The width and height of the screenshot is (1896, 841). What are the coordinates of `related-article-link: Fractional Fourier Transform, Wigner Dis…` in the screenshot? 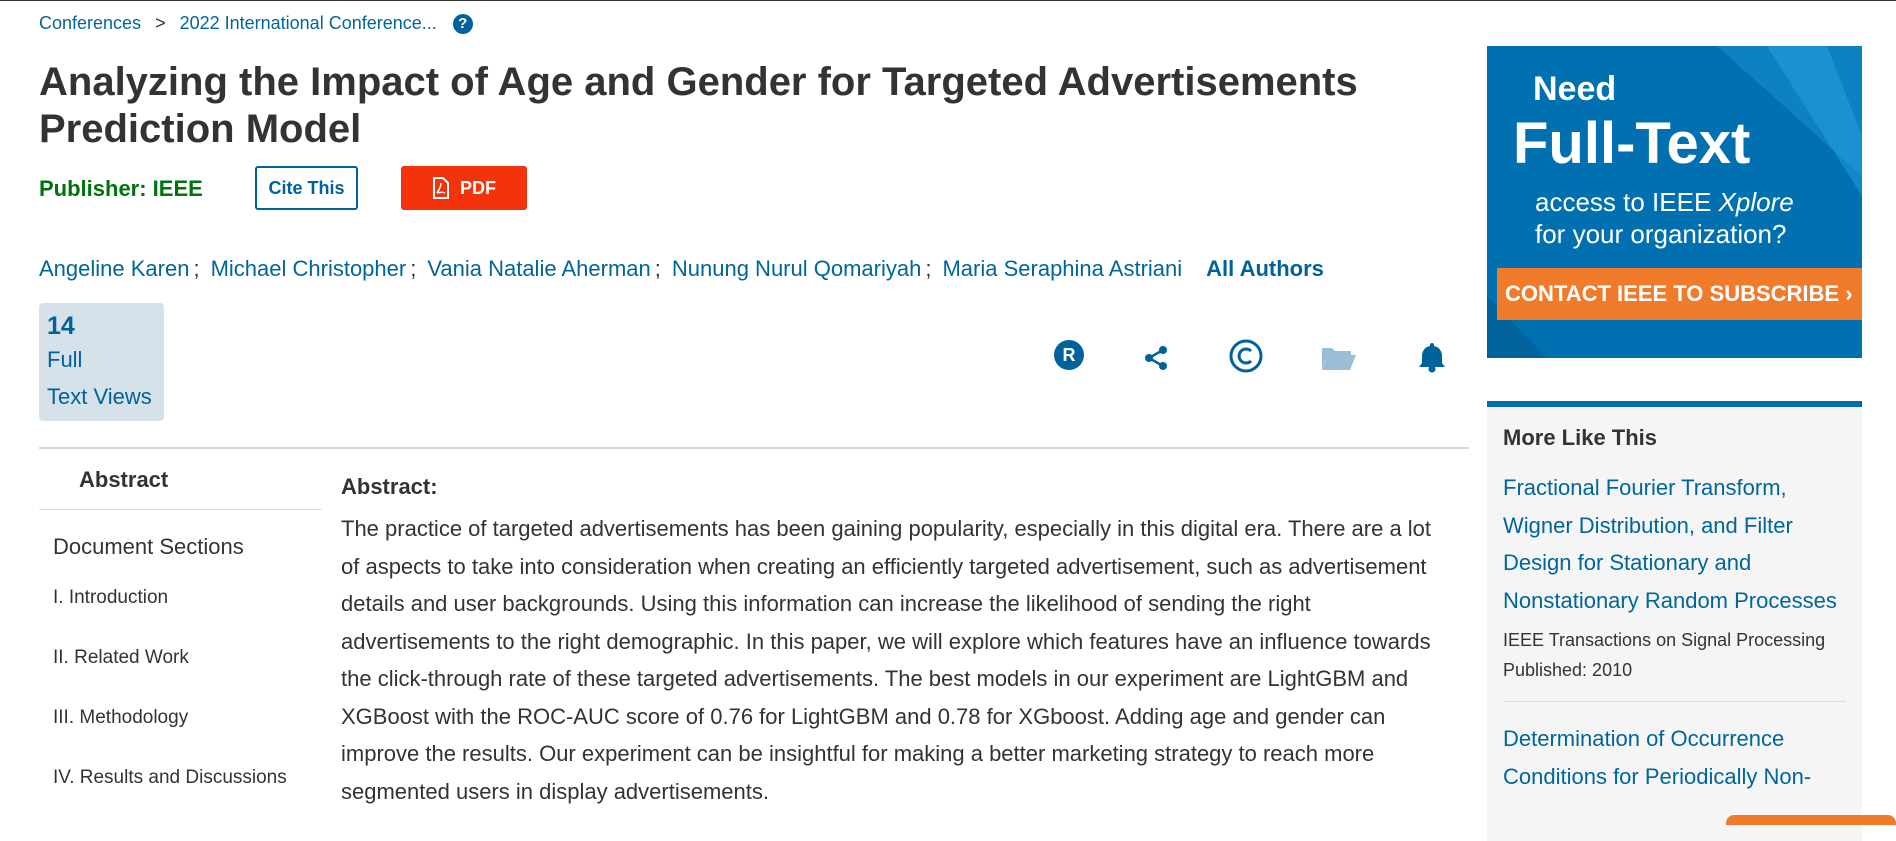 It's located at (1674, 544).